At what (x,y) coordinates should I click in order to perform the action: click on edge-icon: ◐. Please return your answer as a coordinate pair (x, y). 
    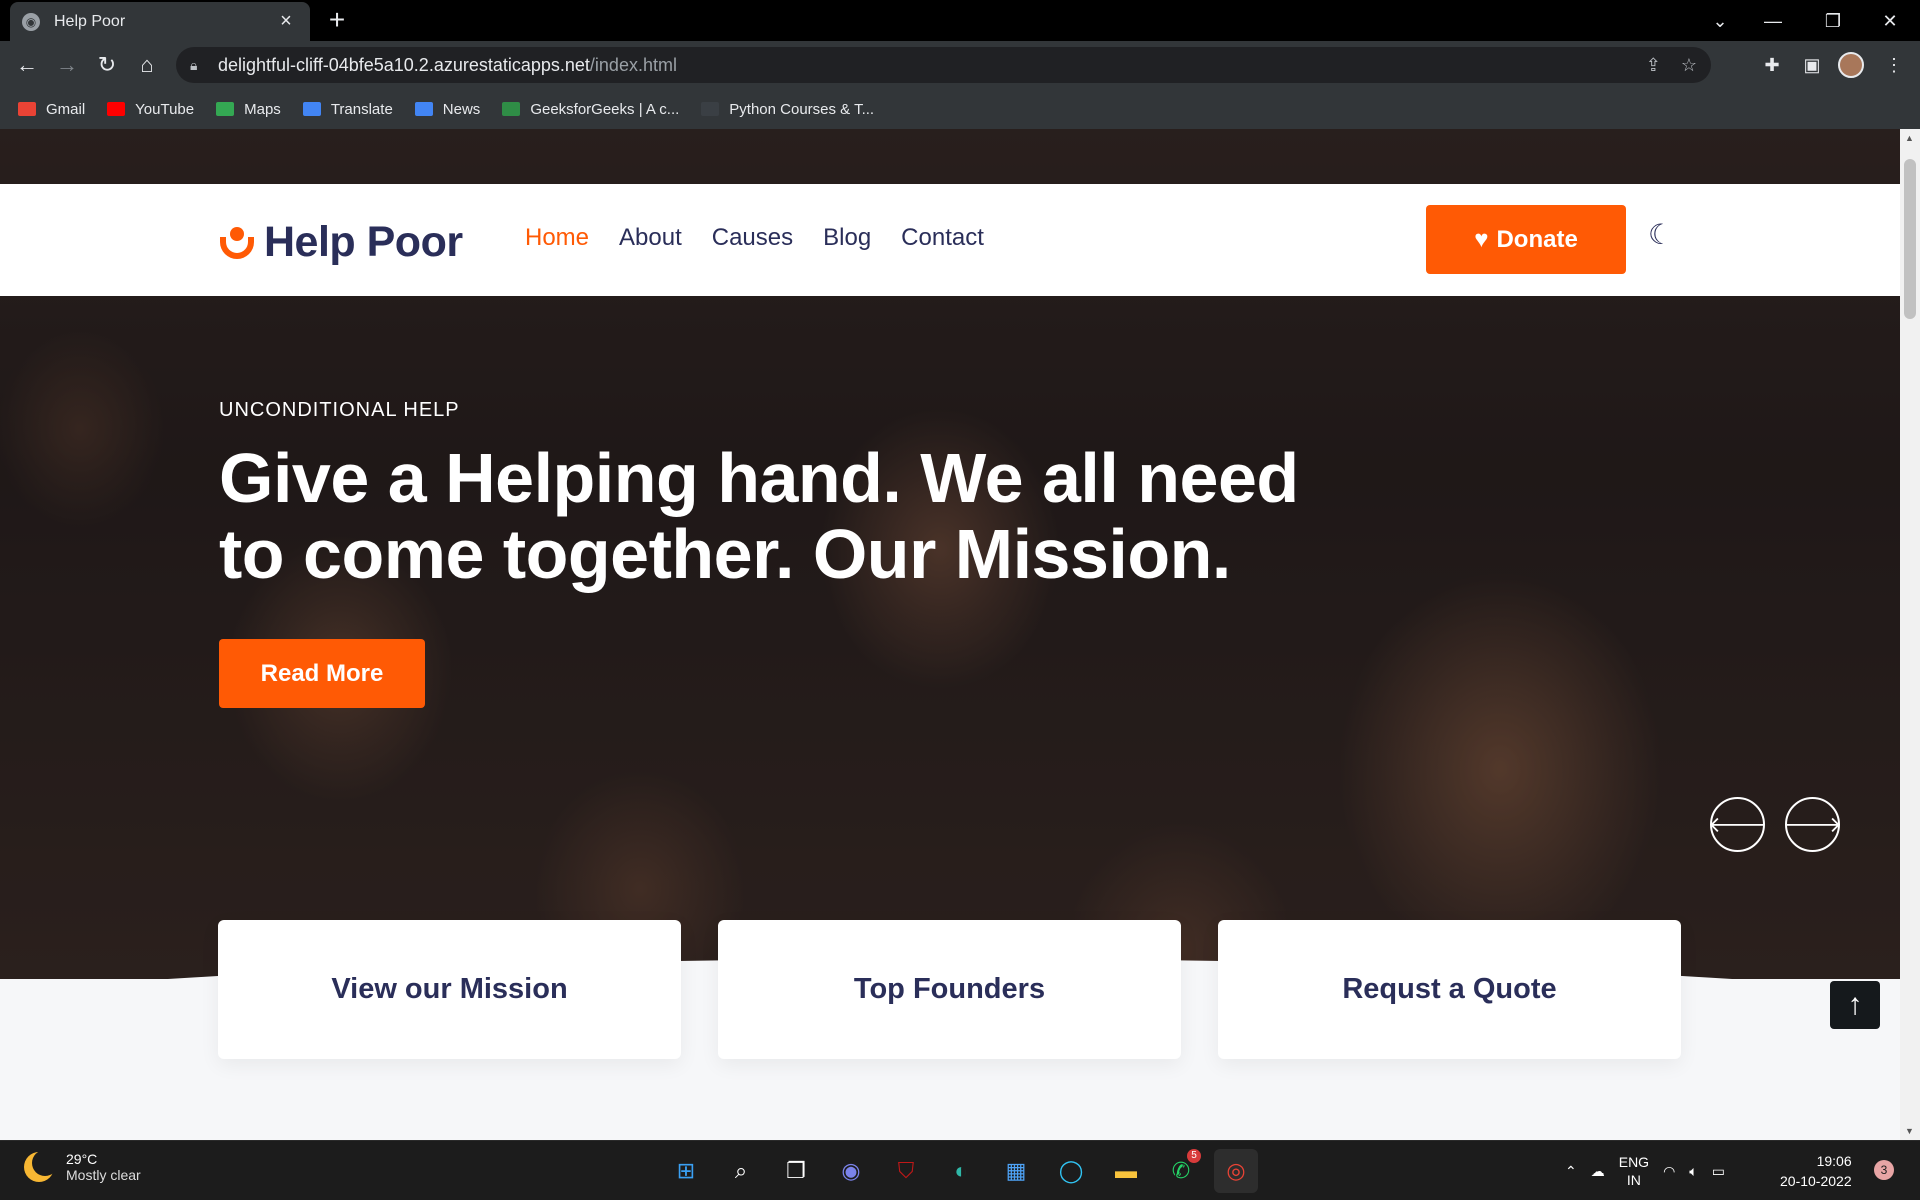
    Looking at the image, I should click on (961, 1171).